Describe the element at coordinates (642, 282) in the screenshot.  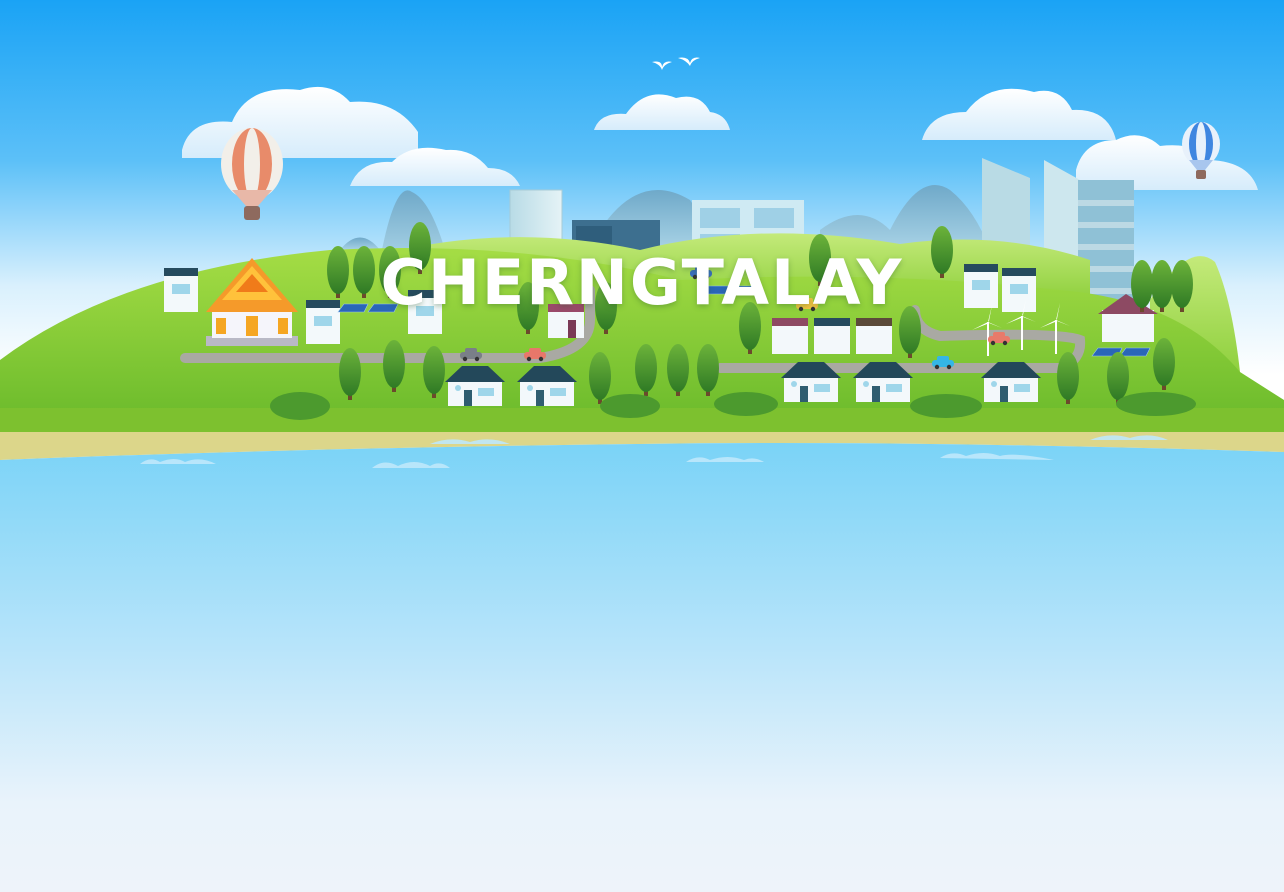
I see `hero-title: CHERNGTALAY` at that location.